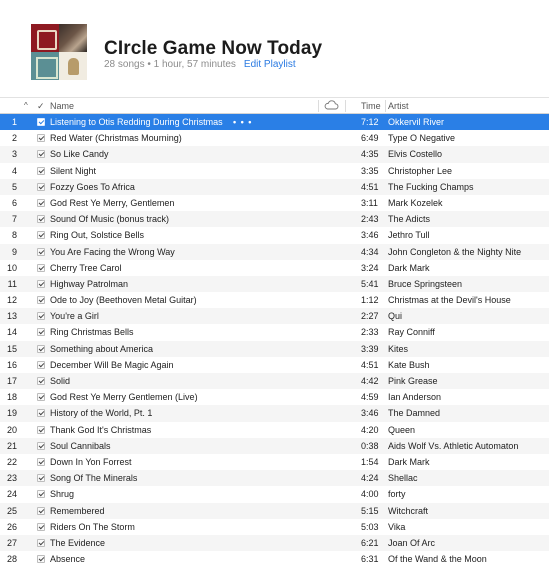  I want to click on track-row: 17 Solid 4:42 Pink Grease, so click(274, 381).